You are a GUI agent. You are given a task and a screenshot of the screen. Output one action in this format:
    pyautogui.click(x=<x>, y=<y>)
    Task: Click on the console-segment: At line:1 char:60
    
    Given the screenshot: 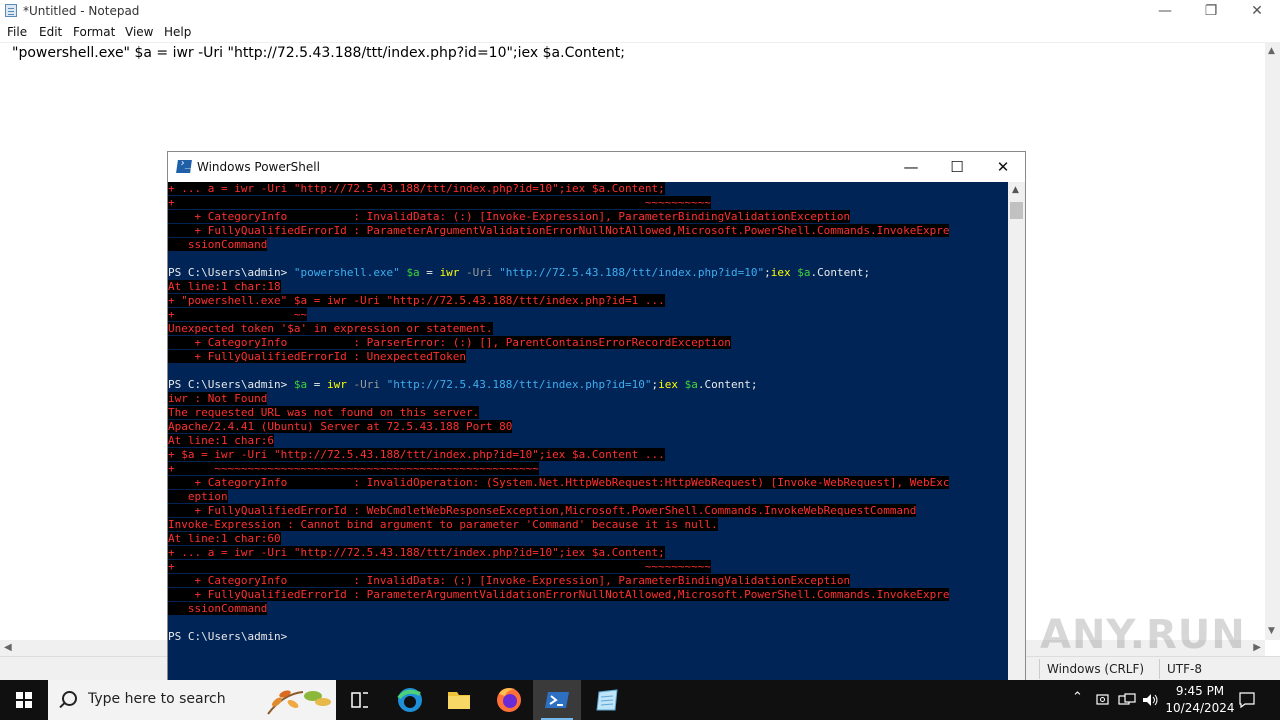 What is the action you would take?
    pyautogui.click(x=224, y=538)
    